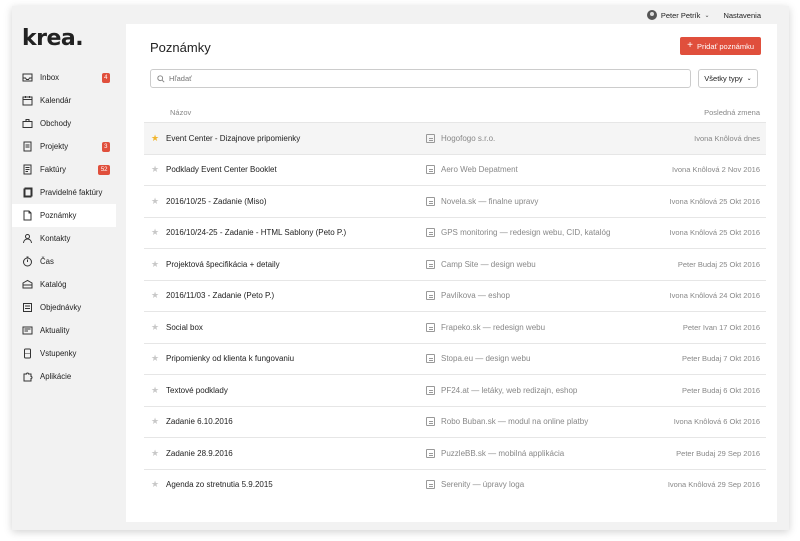  I want to click on sidebar-item-poznamky: Poznámky, so click(64, 215).